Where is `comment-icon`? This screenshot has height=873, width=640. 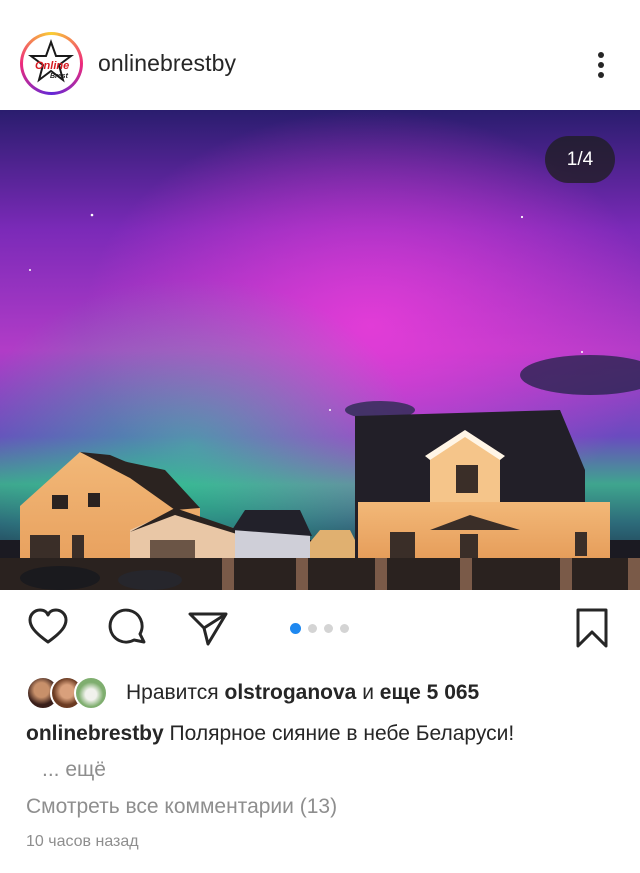
comment-icon is located at coordinates (128, 628).